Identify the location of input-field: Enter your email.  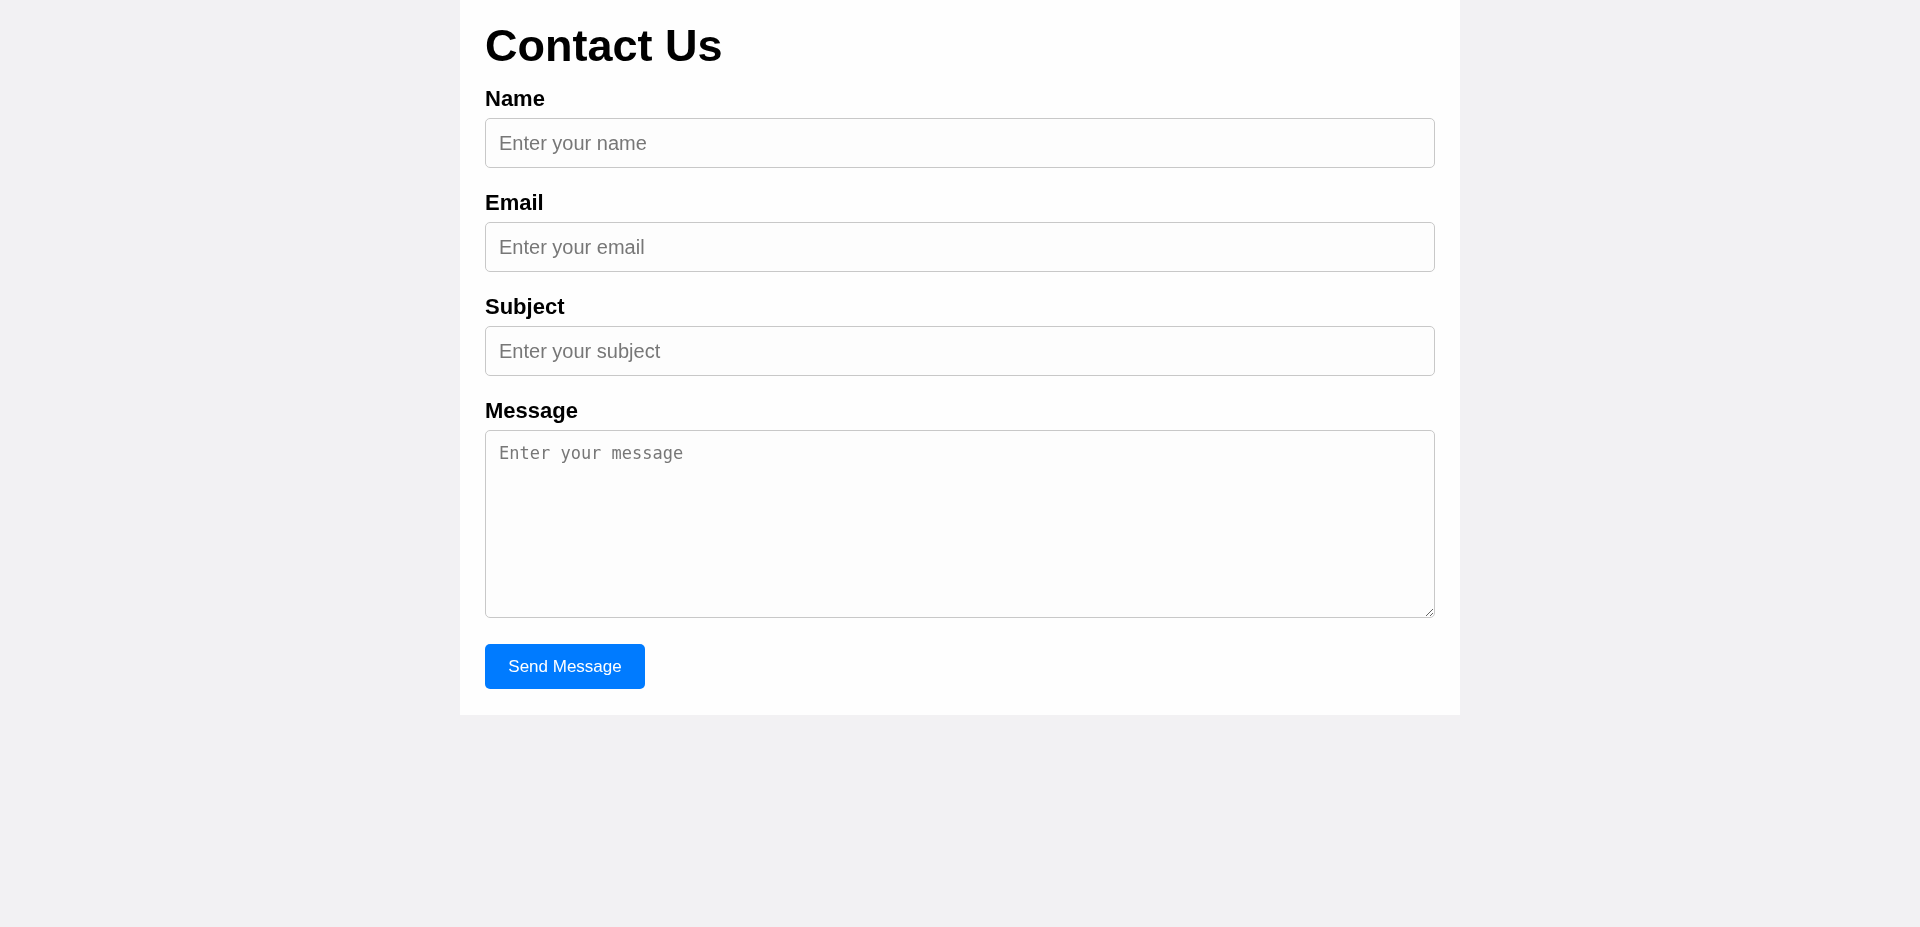
(960, 247).